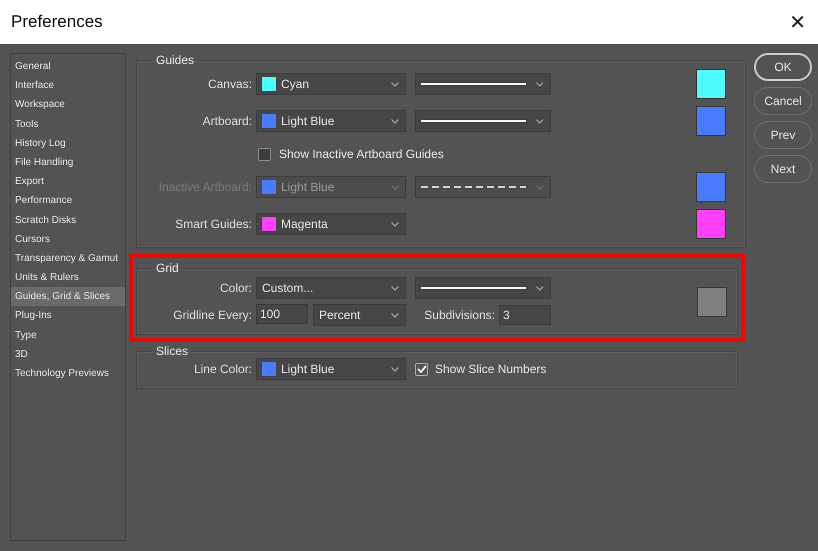 Image resolution: width=818 pixels, height=551 pixels. Describe the element at coordinates (57, 22) in the screenshot. I see `window-title: Preferences` at that location.